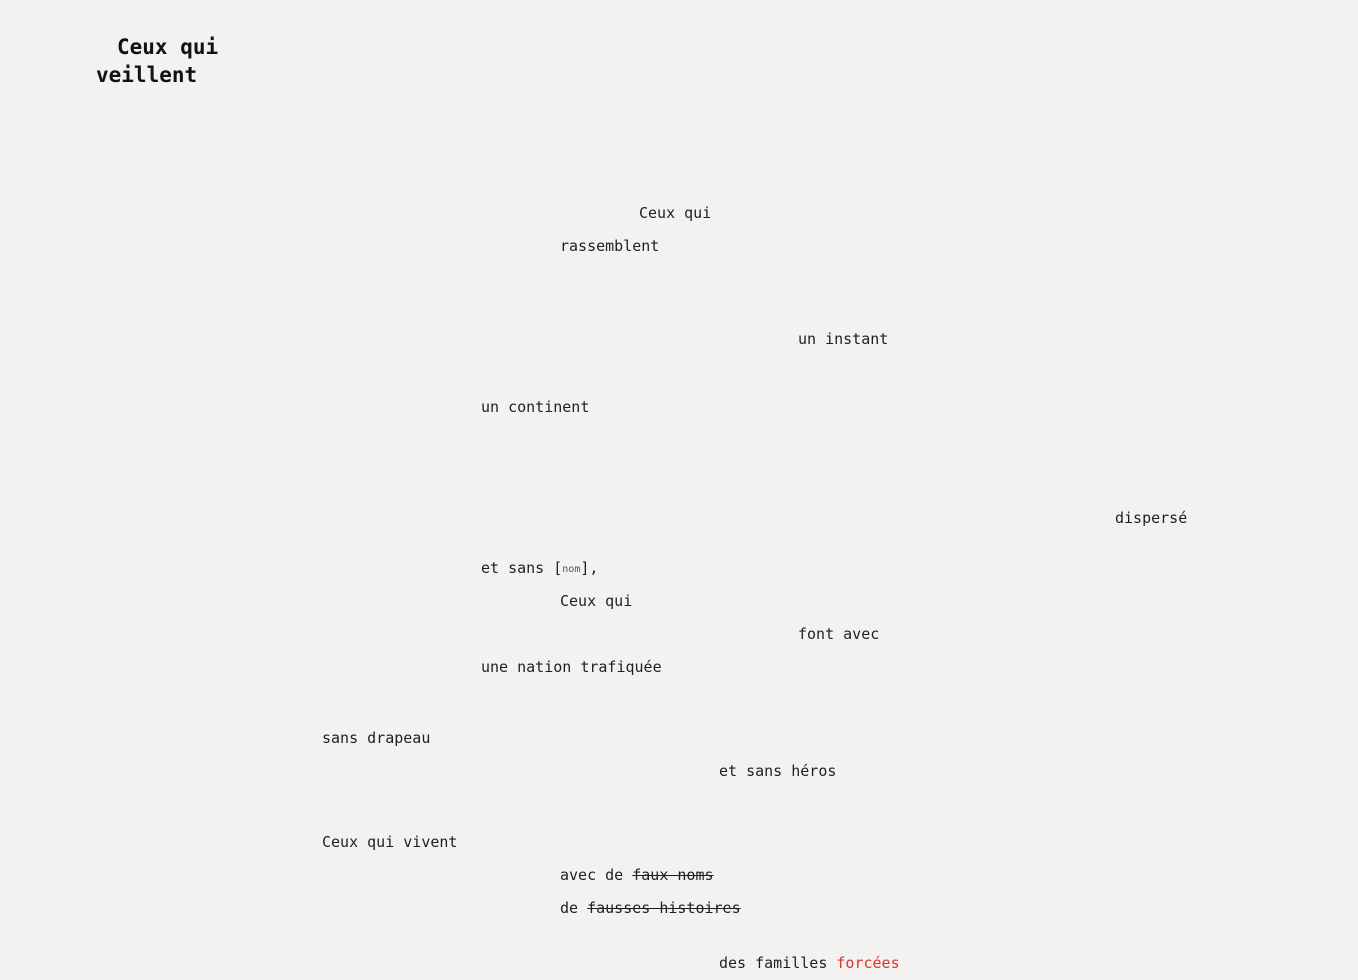 The width and height of the screenshot is (1358, 980). I want to click on poem-line-10: sans drapeau, so click(376, 738).